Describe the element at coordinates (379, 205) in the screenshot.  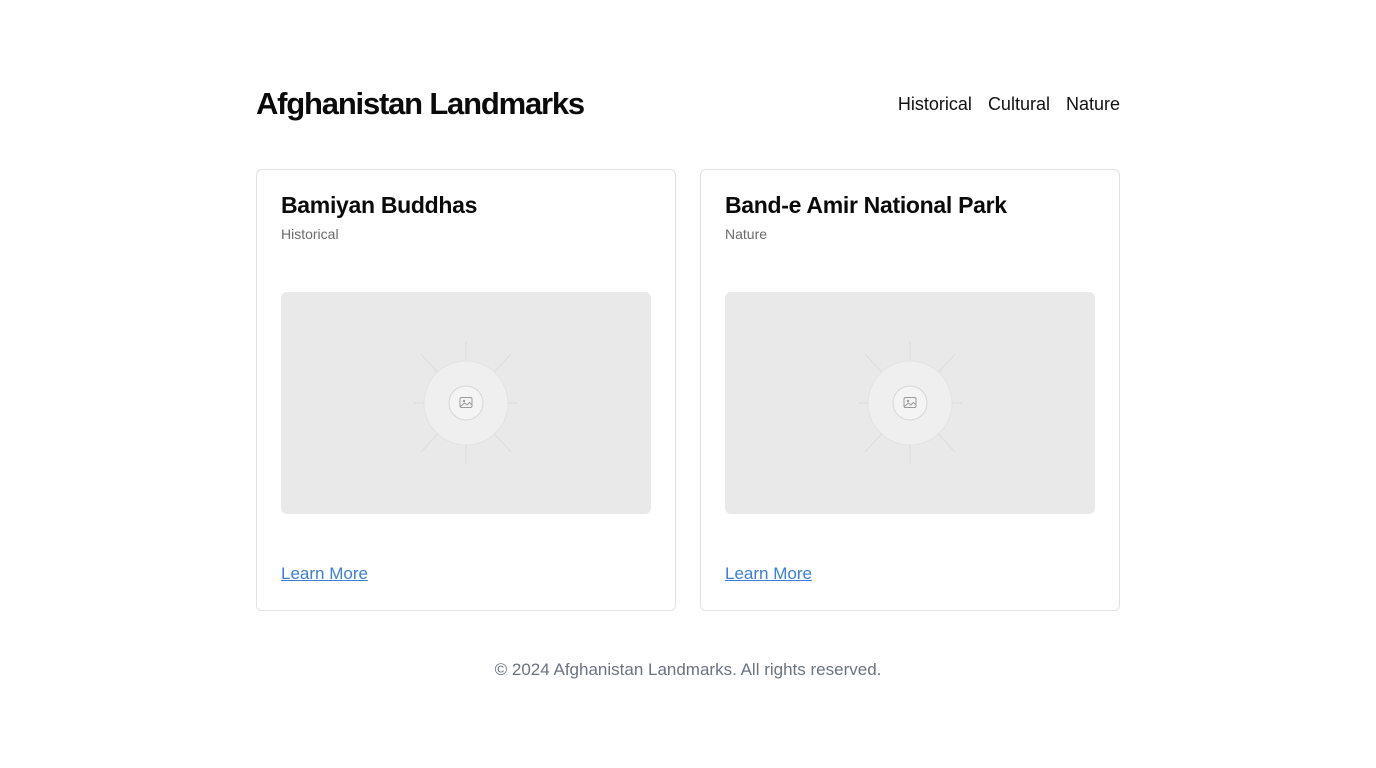
I see `card-title: Bamiyan Buddhas` at that location.